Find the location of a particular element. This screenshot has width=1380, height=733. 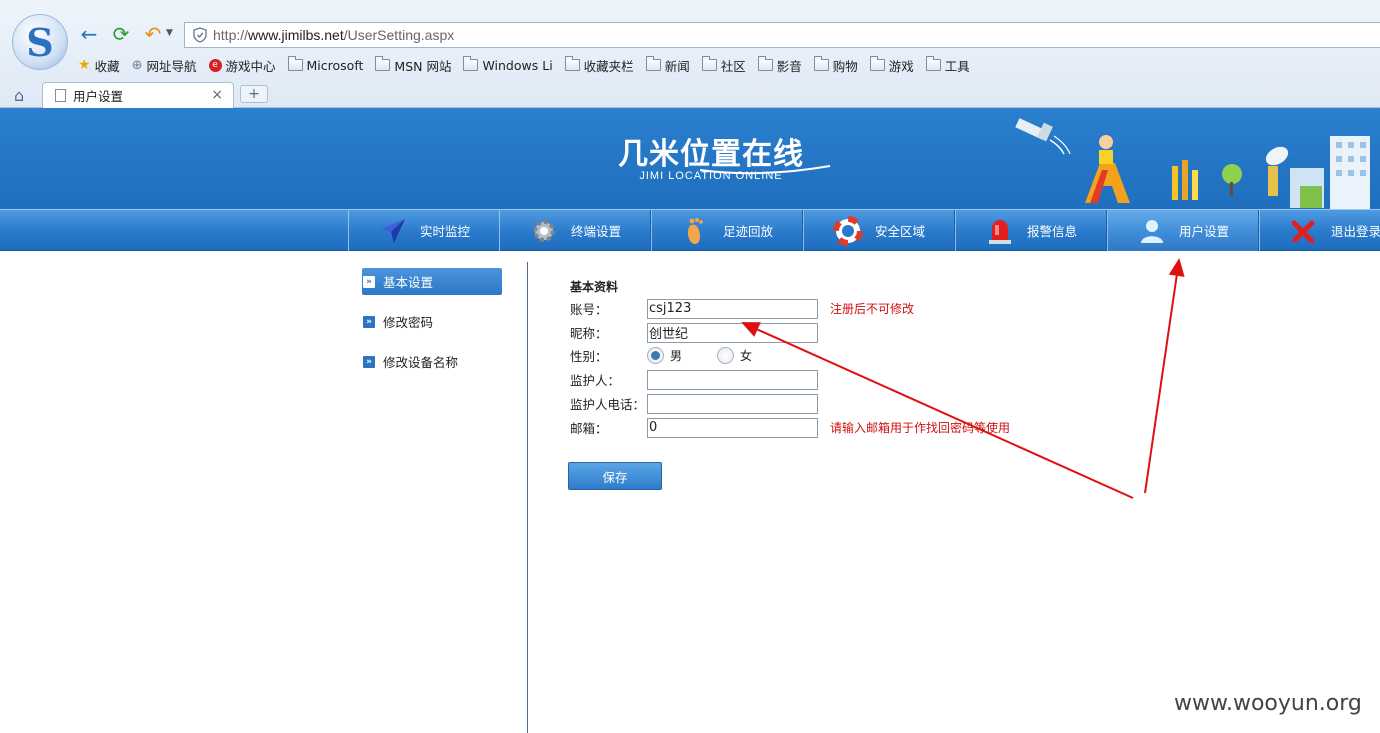

guardian-row: 监护人： is located at coordinates (694, 379).